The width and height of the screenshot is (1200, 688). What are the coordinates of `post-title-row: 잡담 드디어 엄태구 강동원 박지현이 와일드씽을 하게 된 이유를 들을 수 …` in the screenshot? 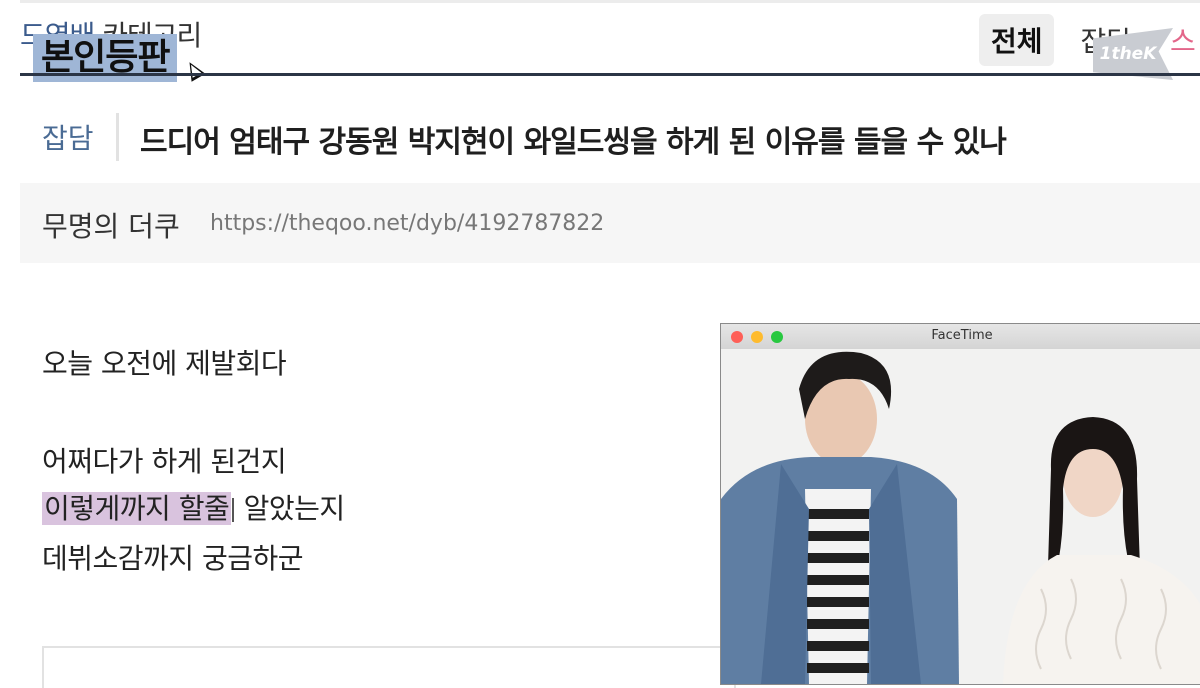 It's located at (610, 141).